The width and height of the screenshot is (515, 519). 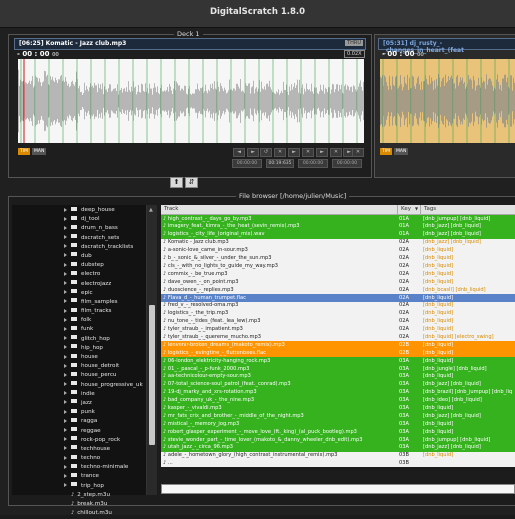 What do you see at coordinates (79, 340) in the screenshot?
I see `folder-item: glitch_hop` at bounding box center [79, 340].